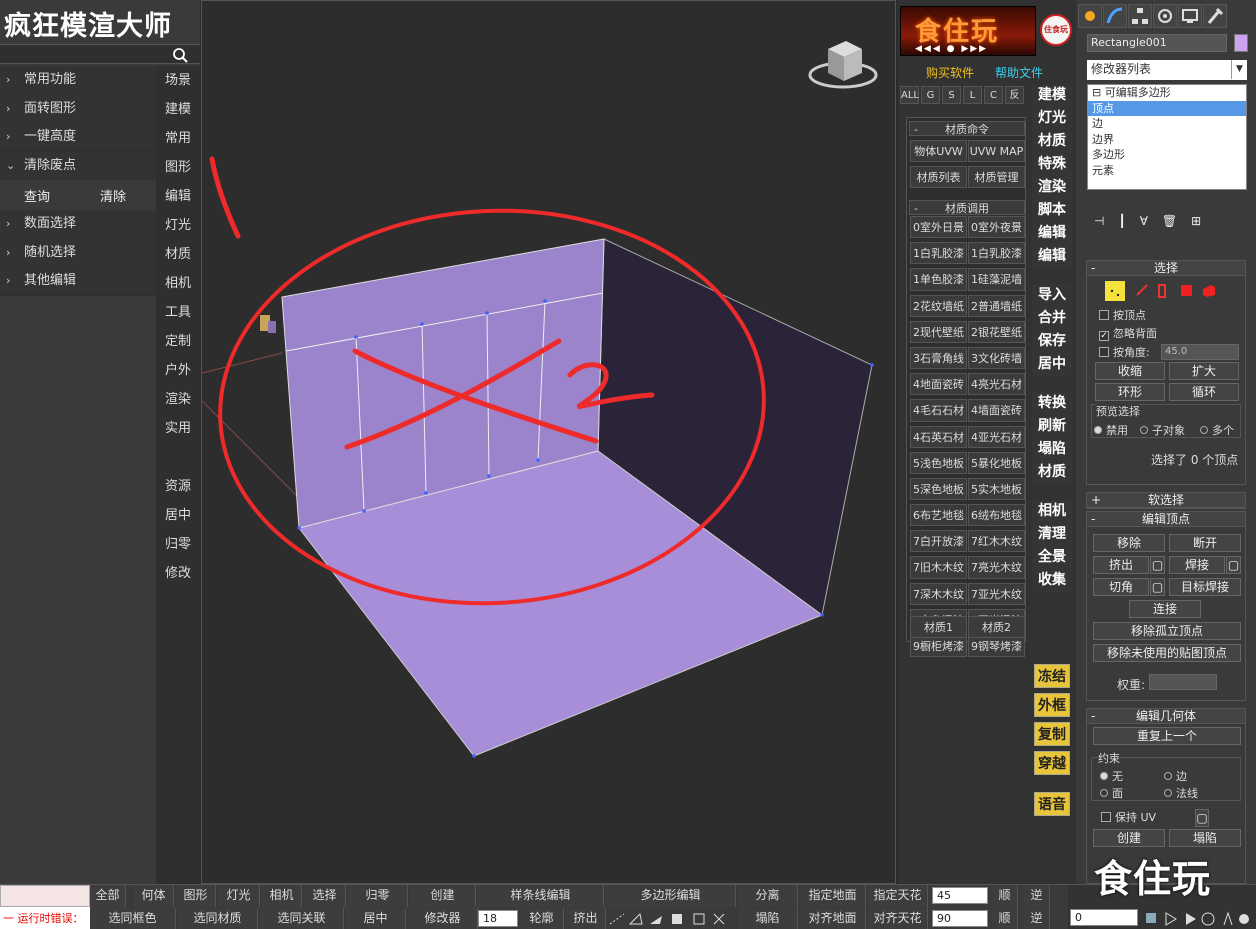  Describe the element at coordinates (996, 436) in the screenshot. I see `material-preset-button: 4亚光石材` at that location.